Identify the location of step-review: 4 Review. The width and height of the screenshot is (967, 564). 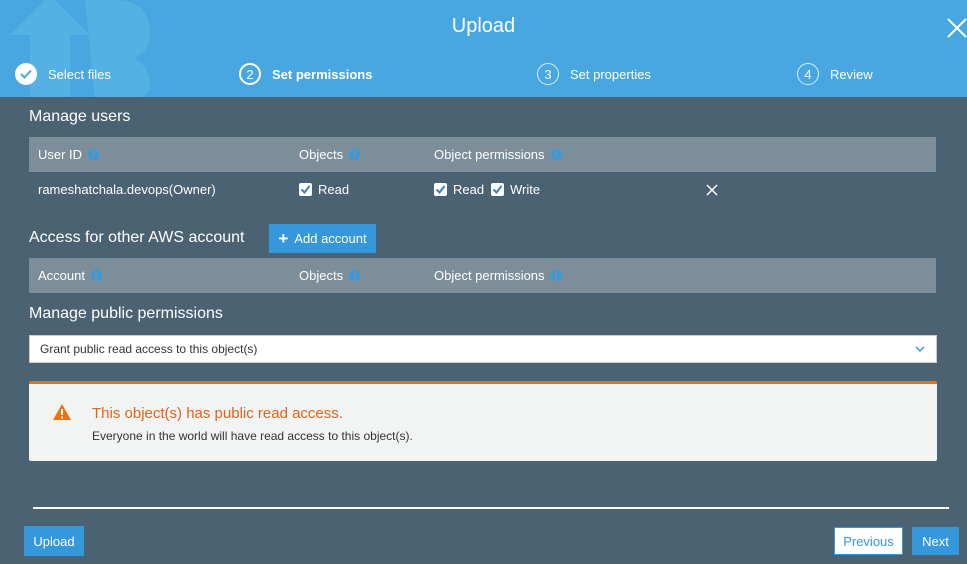
(835, 74).